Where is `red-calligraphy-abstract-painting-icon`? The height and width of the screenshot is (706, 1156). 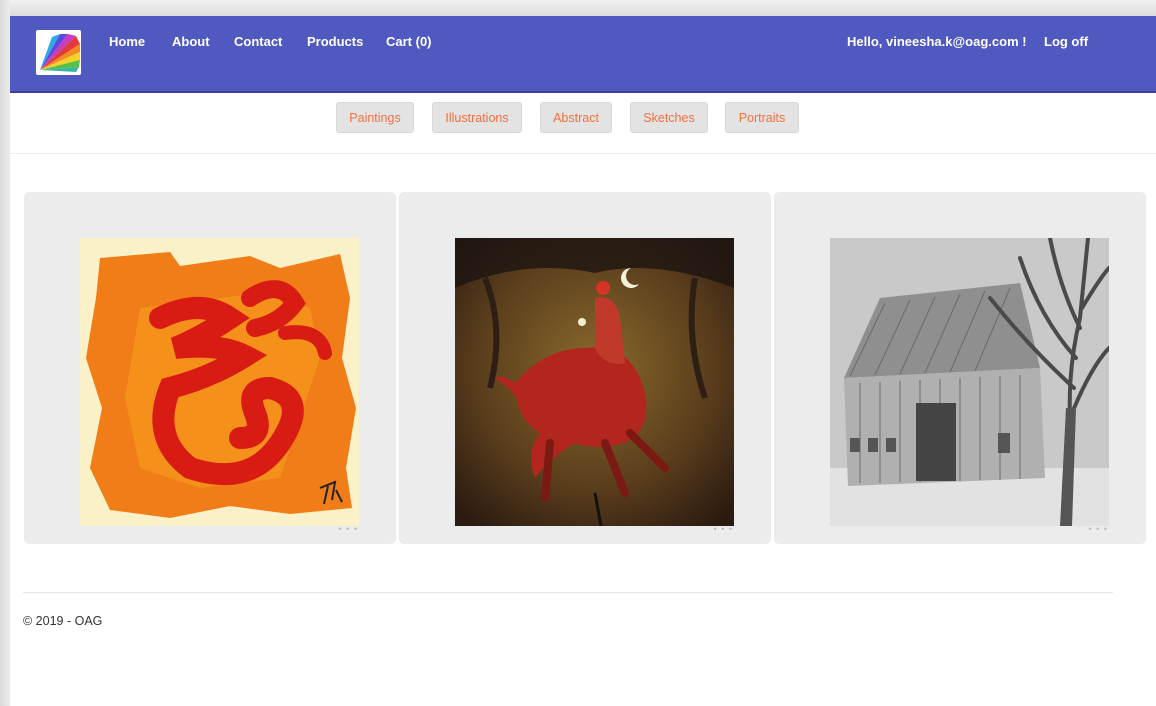
red-calligraphy-abstract-painting-icon is located at coordinates (219, 382).